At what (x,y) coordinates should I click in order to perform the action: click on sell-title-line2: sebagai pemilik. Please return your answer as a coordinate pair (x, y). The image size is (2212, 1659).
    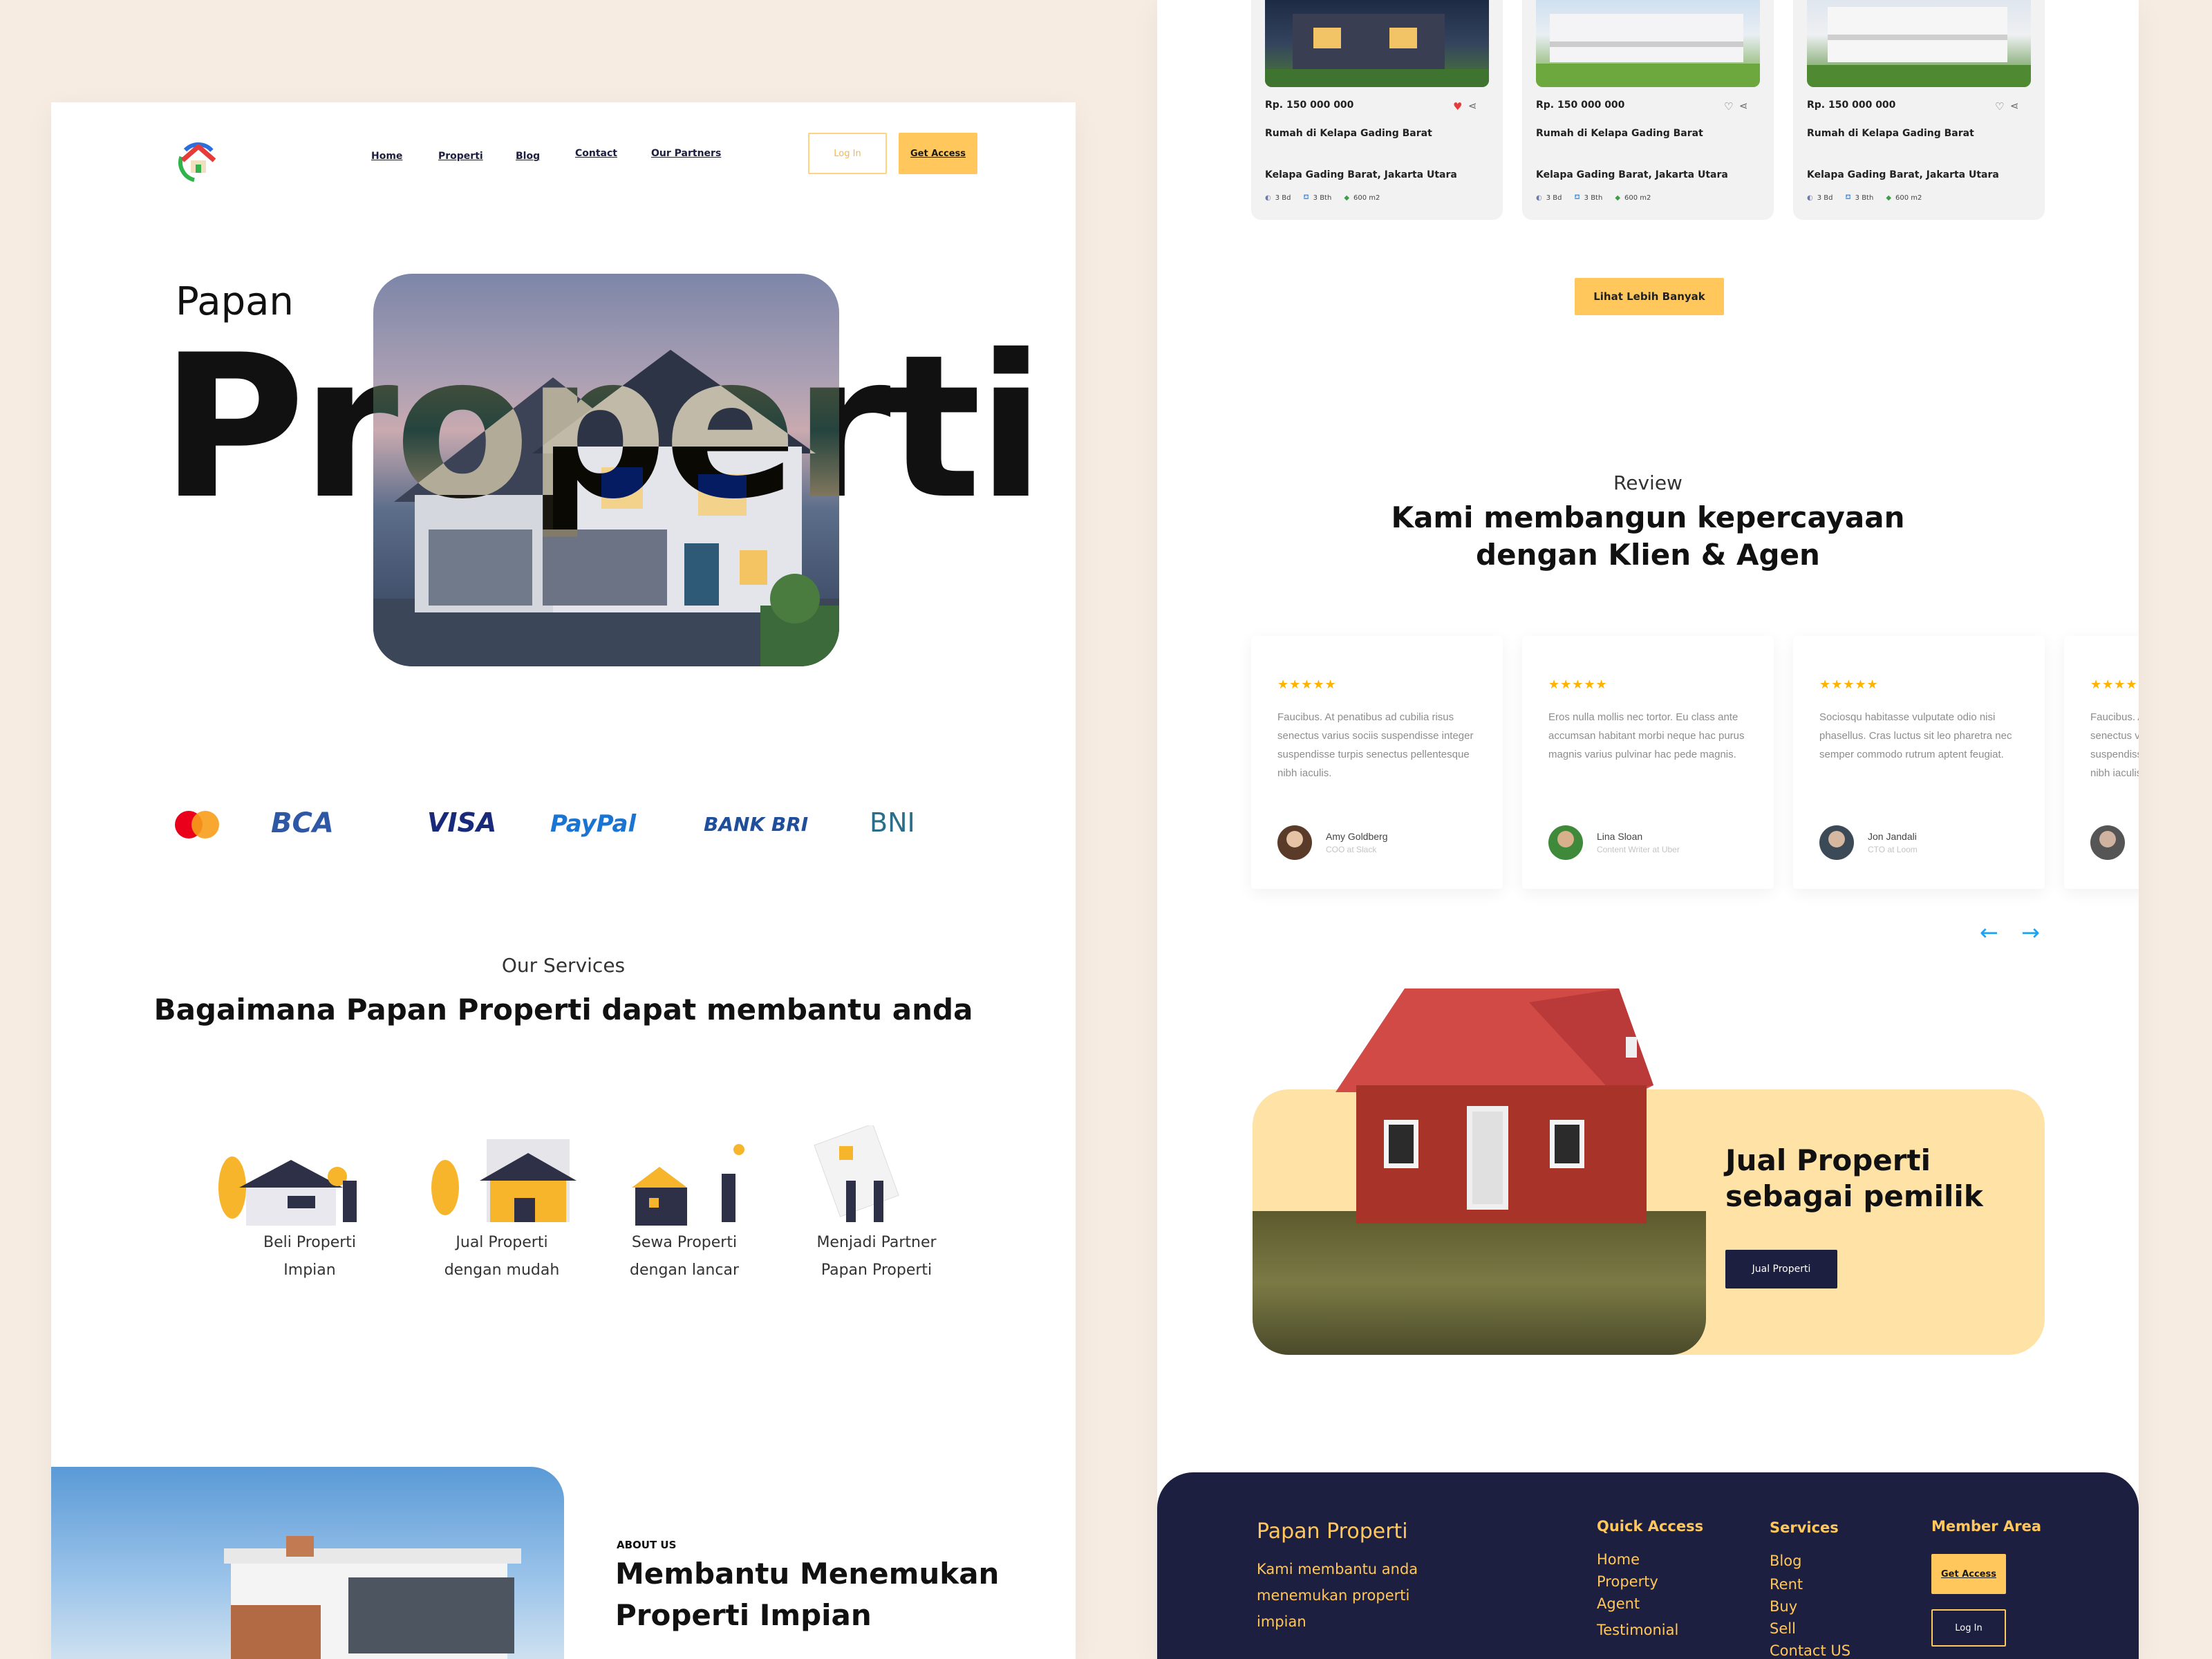
    Looking at the image, I should click on (1854, 1196).